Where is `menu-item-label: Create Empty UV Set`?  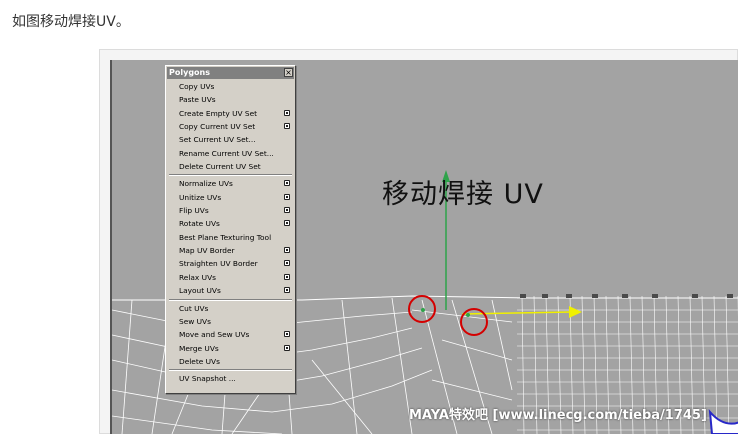 menu-item-label: Create Empty UV Set is located at coordinates (218, 113).